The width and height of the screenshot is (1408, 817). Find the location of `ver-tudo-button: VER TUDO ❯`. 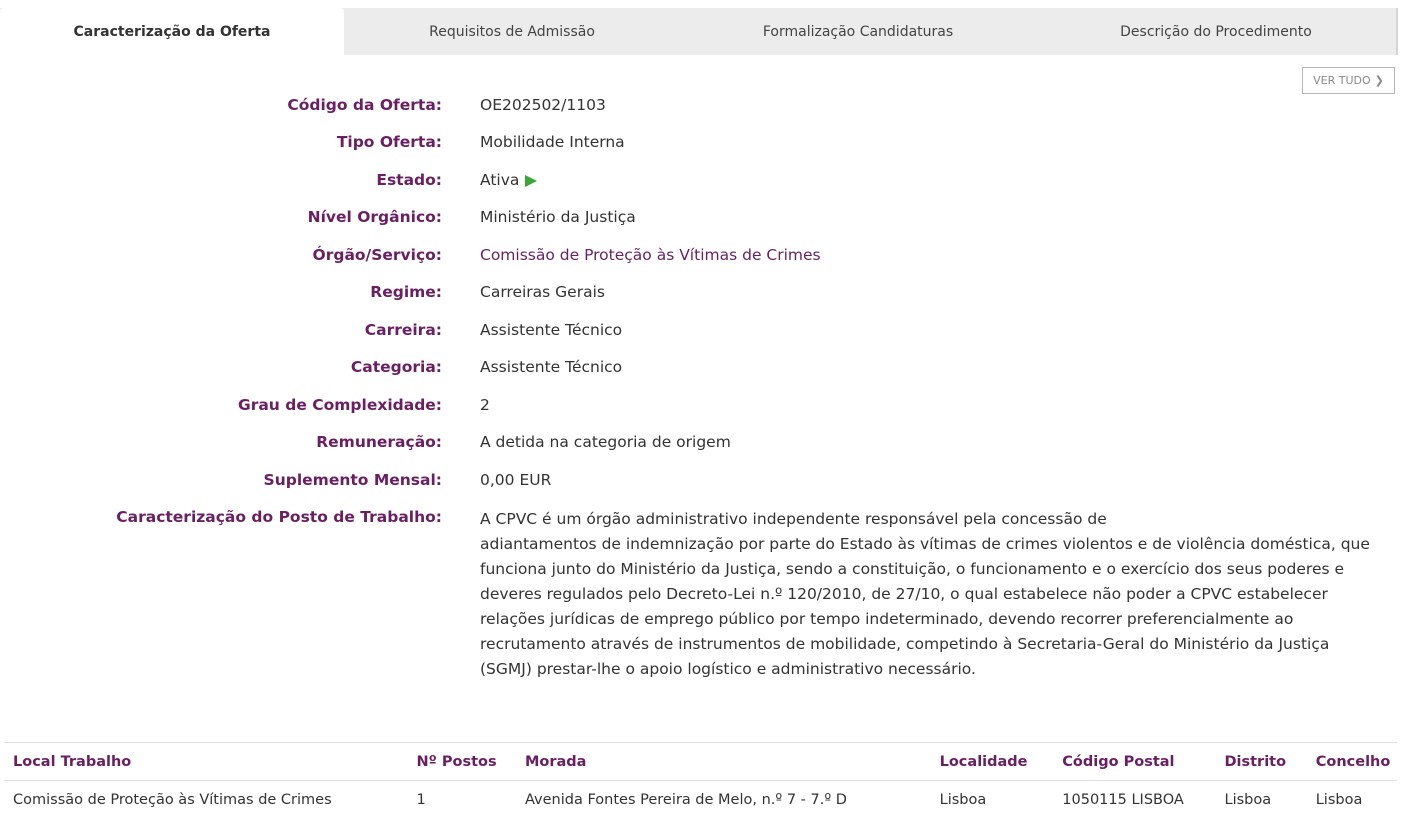

ver-tudo-button: VER TUDO ❯ is located at coordinates (1348, 80).